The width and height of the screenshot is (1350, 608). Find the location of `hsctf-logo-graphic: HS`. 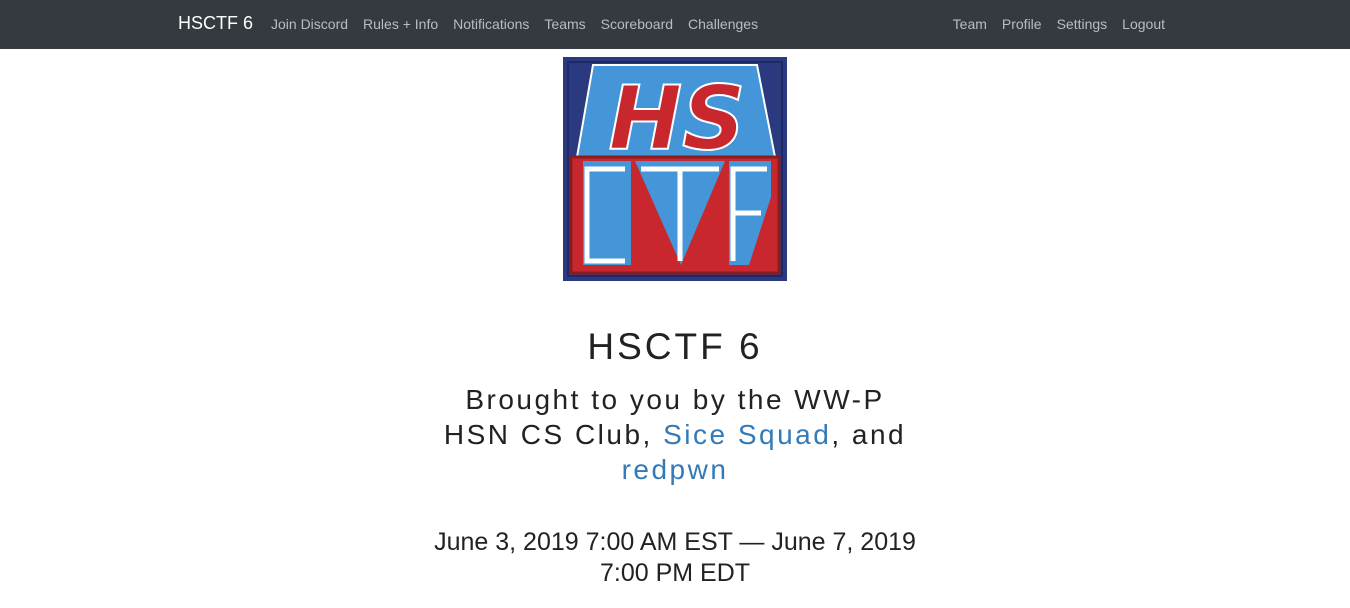

hsctf-logo-graphic: HS is located at coordinates (675, 169).